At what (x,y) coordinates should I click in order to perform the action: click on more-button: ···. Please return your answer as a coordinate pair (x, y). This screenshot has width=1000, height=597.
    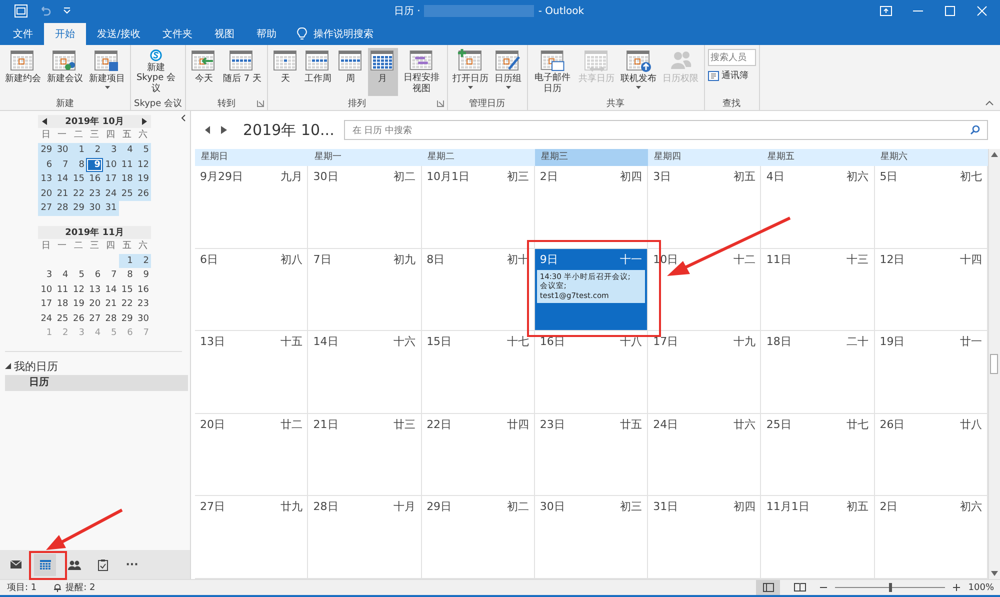
    Looking at the image, I should click on (132, 565).